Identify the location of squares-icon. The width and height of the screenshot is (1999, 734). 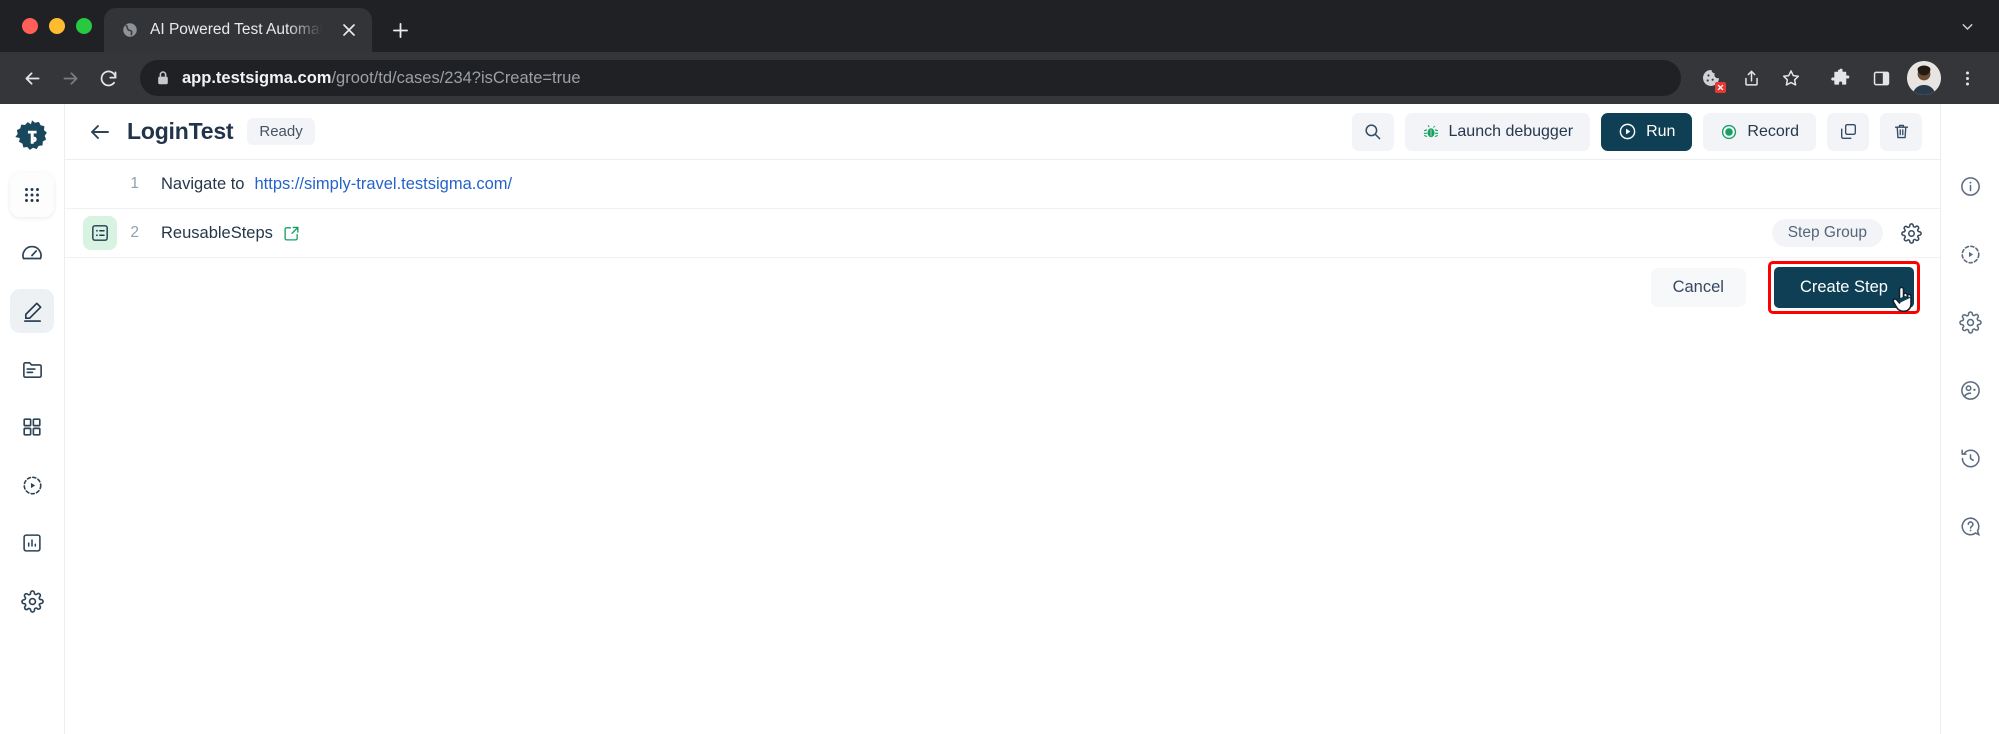
(32, 427).